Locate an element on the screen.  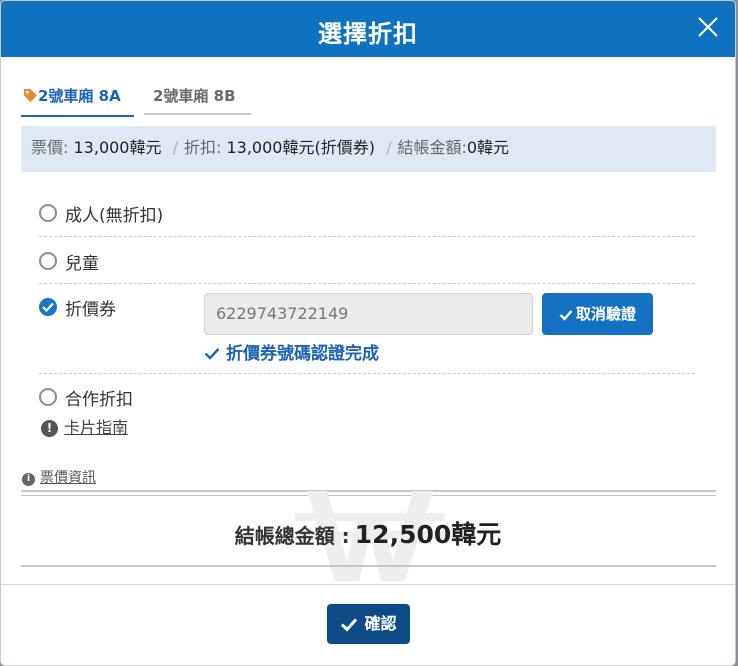
option-label: 折價券 is located at coordinates (90, 310).